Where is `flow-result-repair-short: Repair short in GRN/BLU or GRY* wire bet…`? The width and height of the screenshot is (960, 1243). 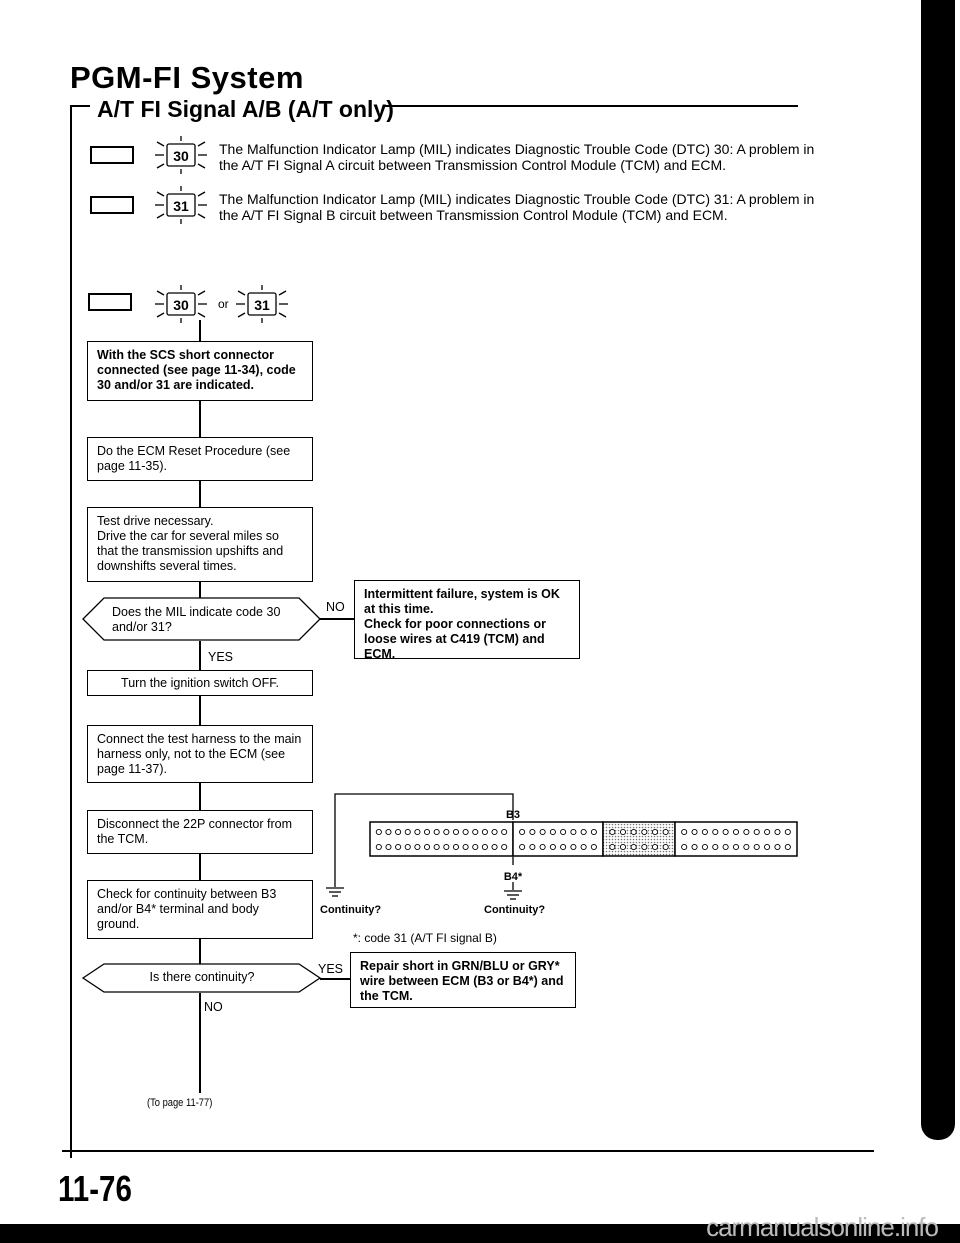 flow-result-repair-short: Repair short in GRN/BLU or GRY* wire bet… is located at coordinates (463, 980).